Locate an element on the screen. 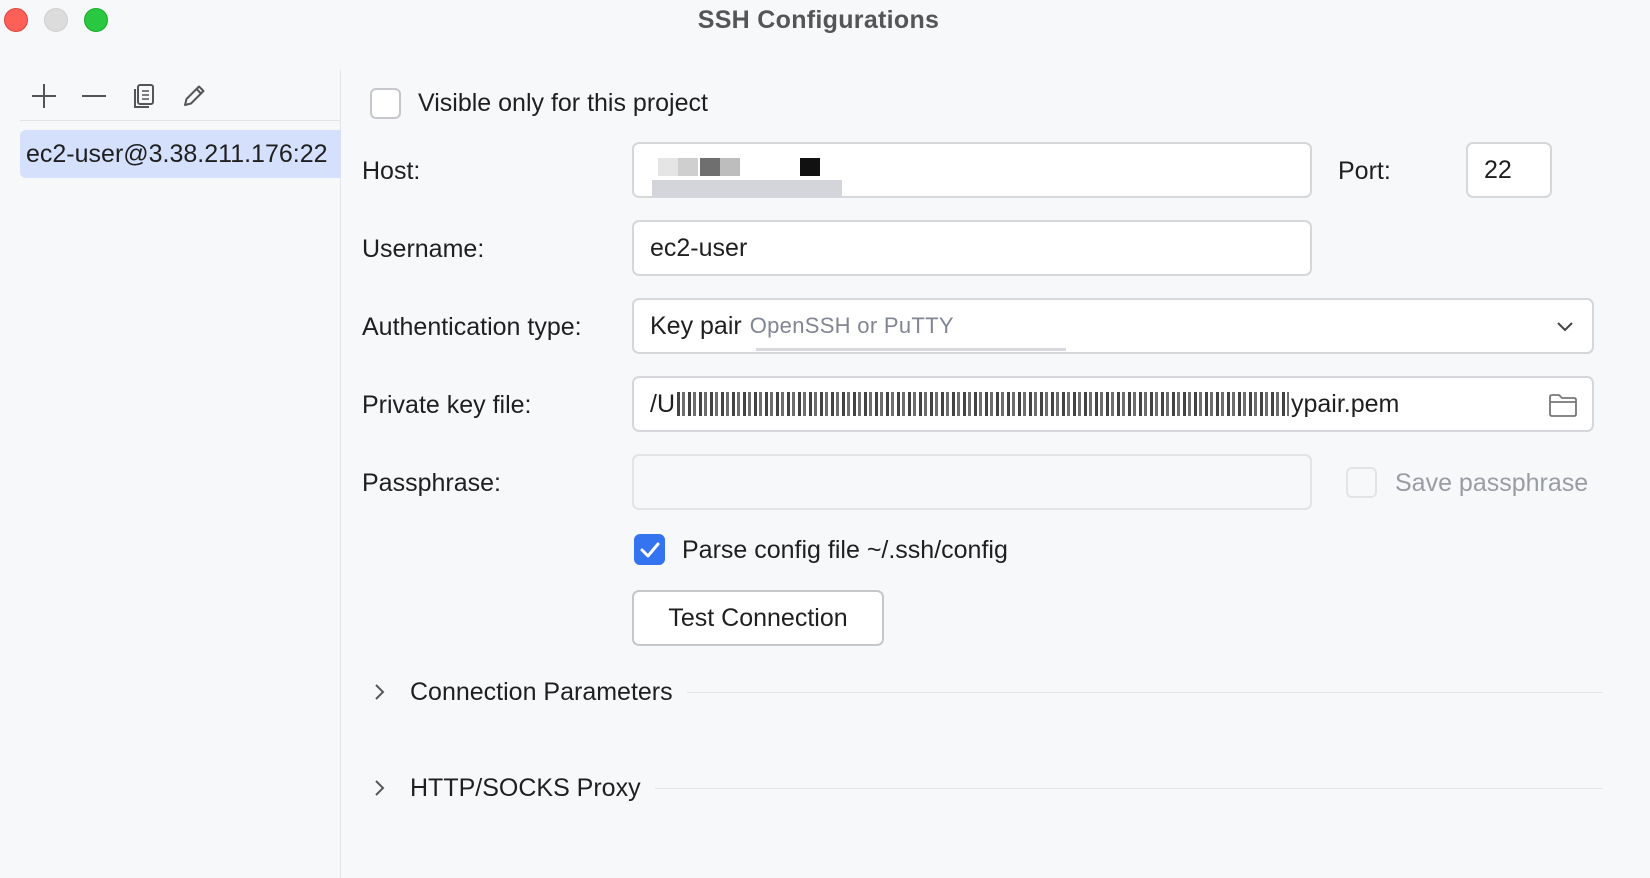 This screenshot has height=878, width=1650. parse-config-label: Parse config file ~/.ssh/config is located at coordinates (845, 550).